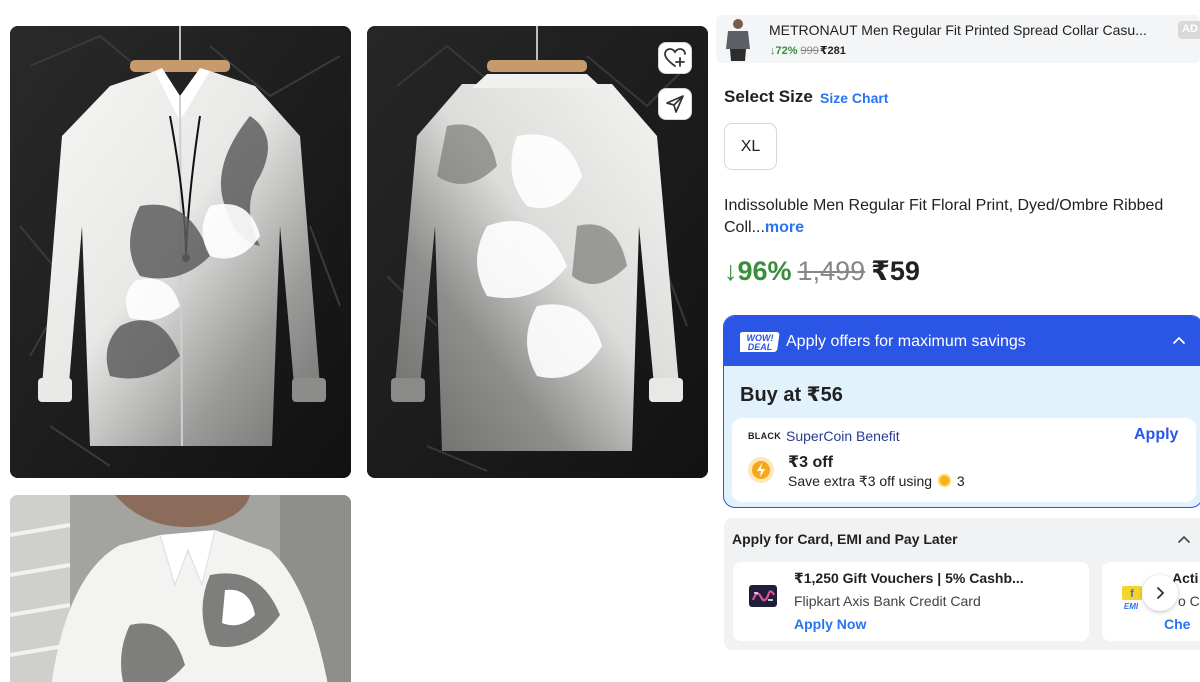 The width and height of the screenshot is (1200, 682). What do you see at coordinates (960, 481) in the screenshot?
I see `supercoin-count: 3` at bounding box center [960, 481].